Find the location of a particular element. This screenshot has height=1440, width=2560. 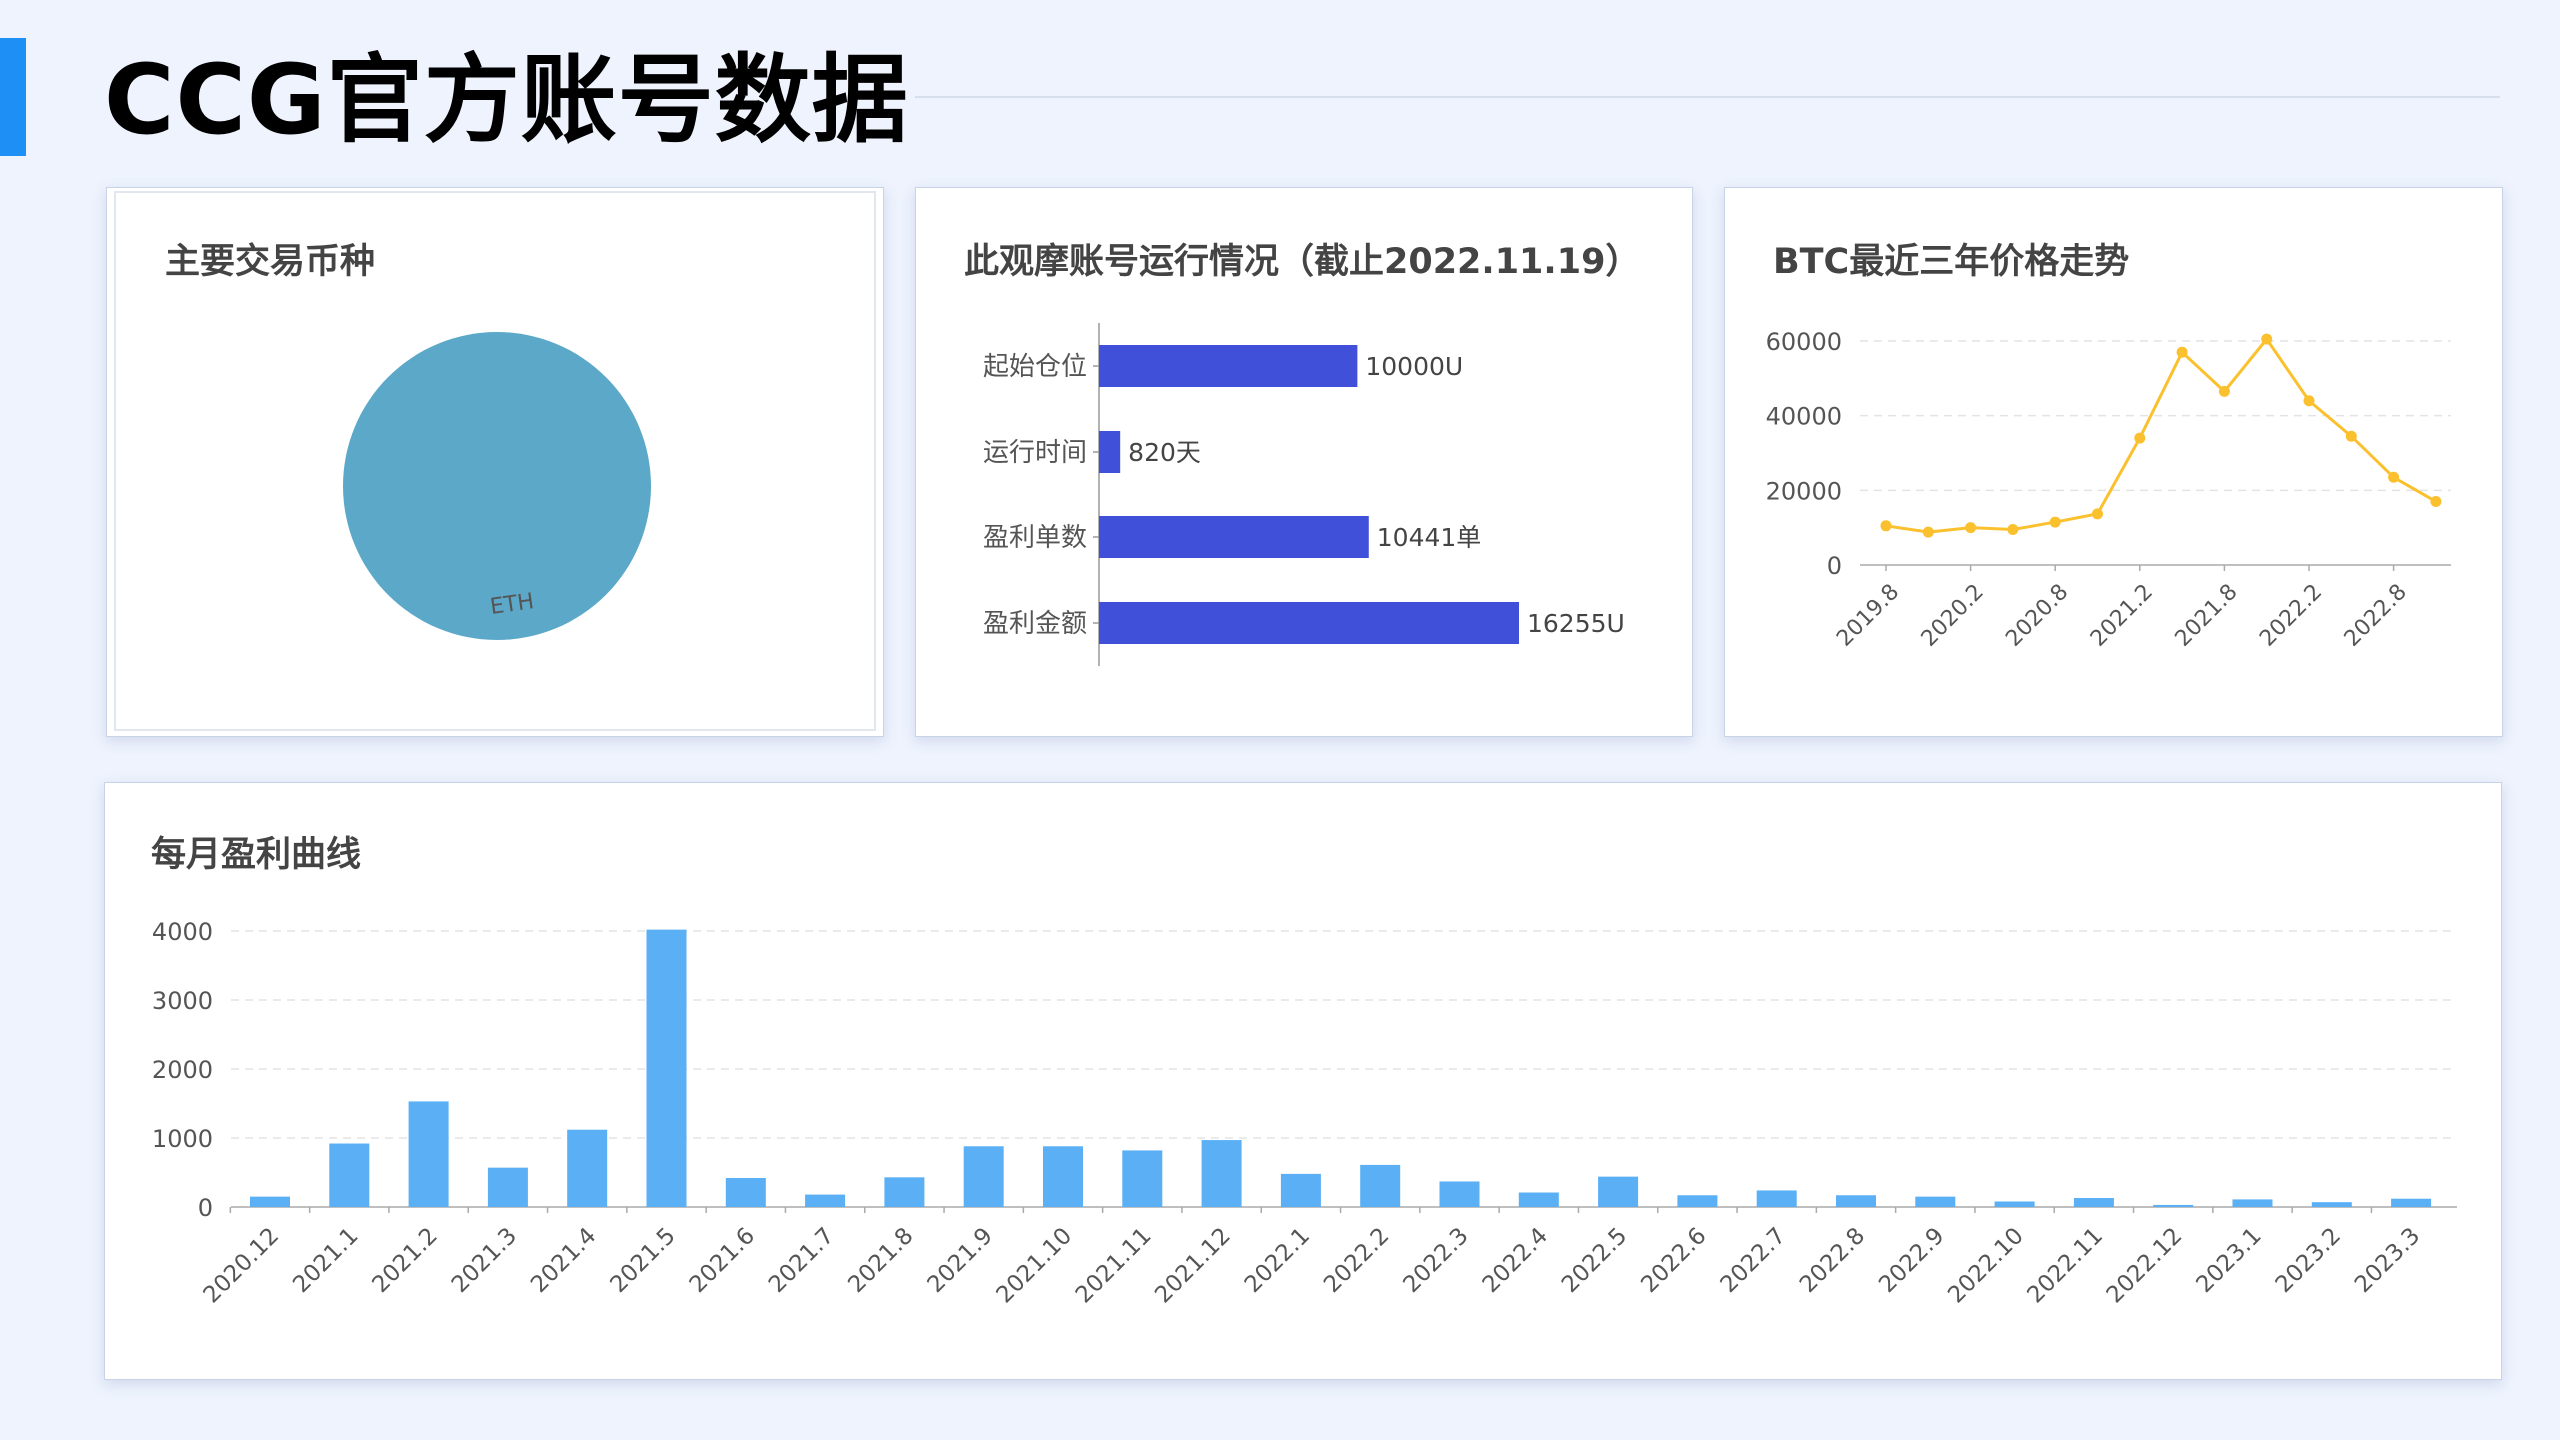

hbar-category-label: 运行时间 is located at coordinates (1035, 453).